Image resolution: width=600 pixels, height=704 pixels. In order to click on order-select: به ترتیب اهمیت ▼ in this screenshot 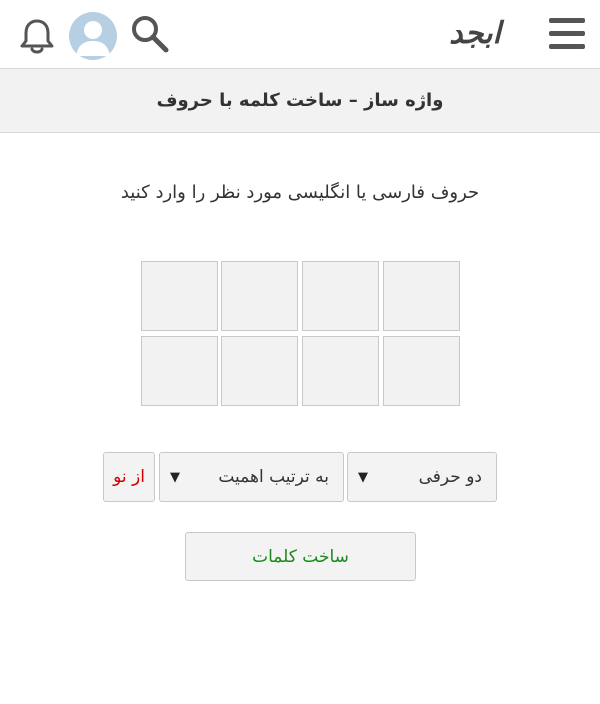, I will do `click(251, 477)`.